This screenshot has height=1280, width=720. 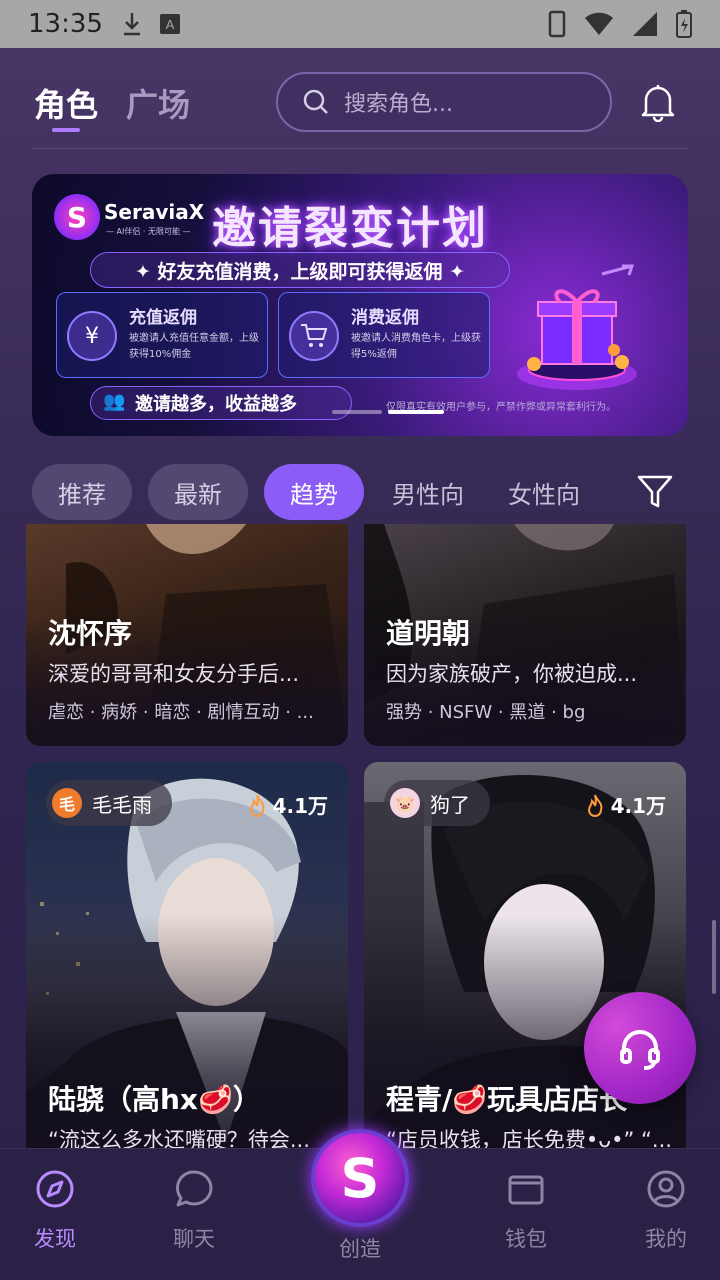 I want to click on filter-female-oriented: 女性向, so click(x=544, y=492).